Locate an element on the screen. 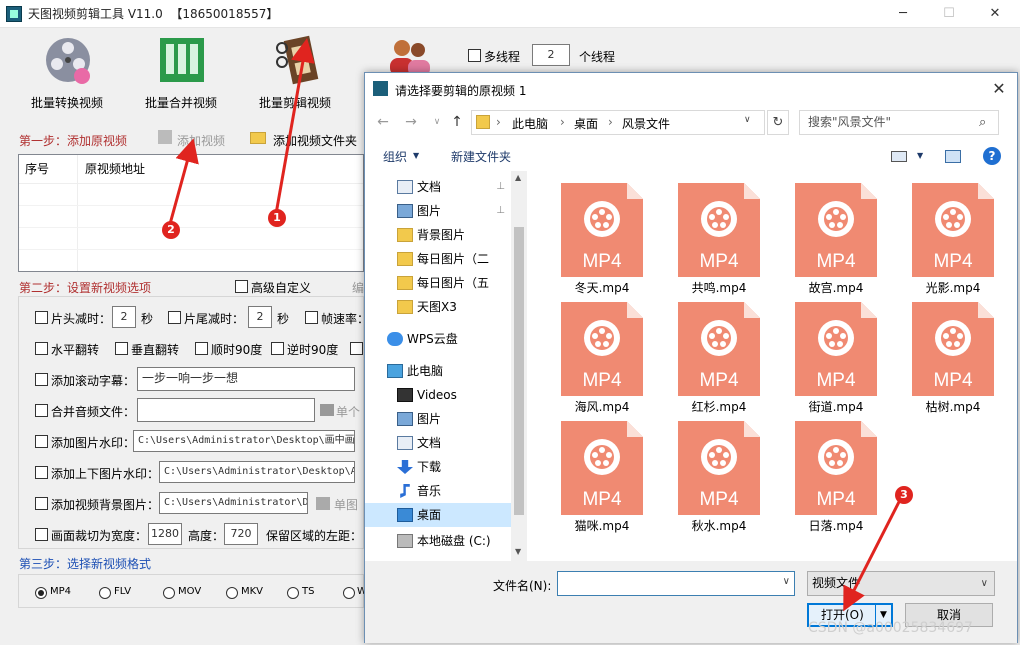 Image resolution: width=1020 pixels, height=645 pixels. file-item: MP4 海风.mp4 is located at coordinates (602, 354).